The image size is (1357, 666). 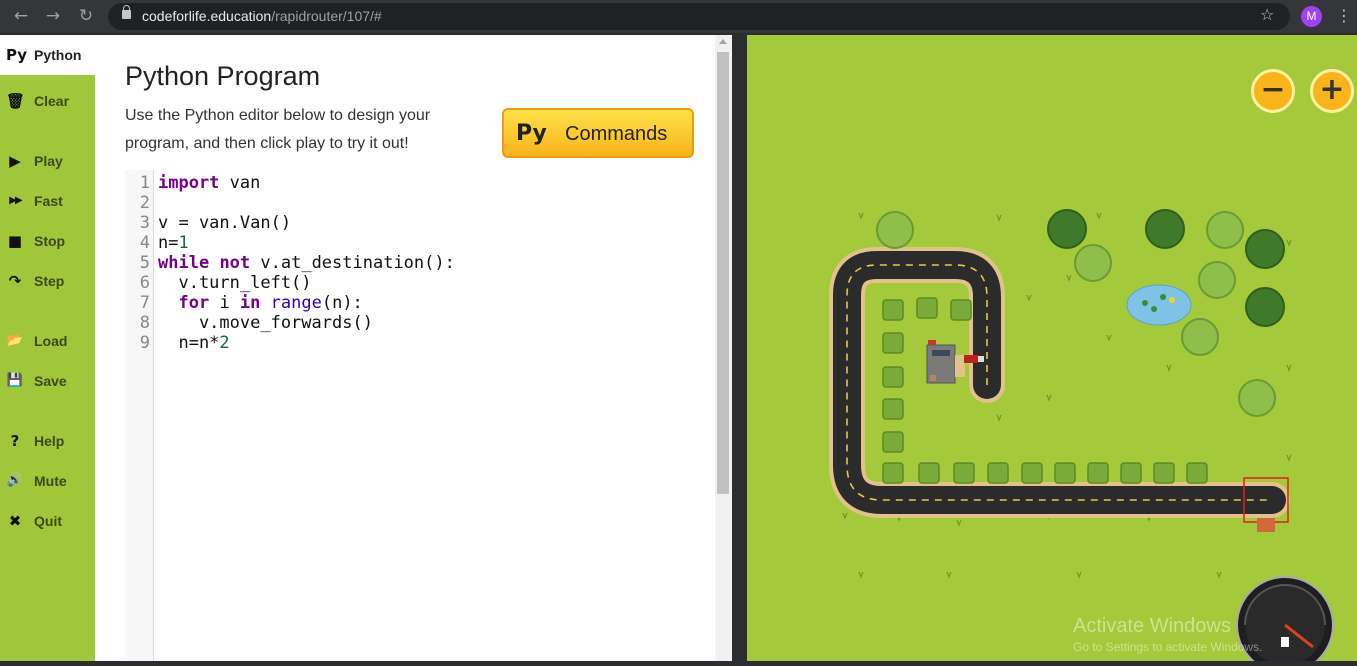 I want to click on line-number: 7, so click(x=144, y=303).